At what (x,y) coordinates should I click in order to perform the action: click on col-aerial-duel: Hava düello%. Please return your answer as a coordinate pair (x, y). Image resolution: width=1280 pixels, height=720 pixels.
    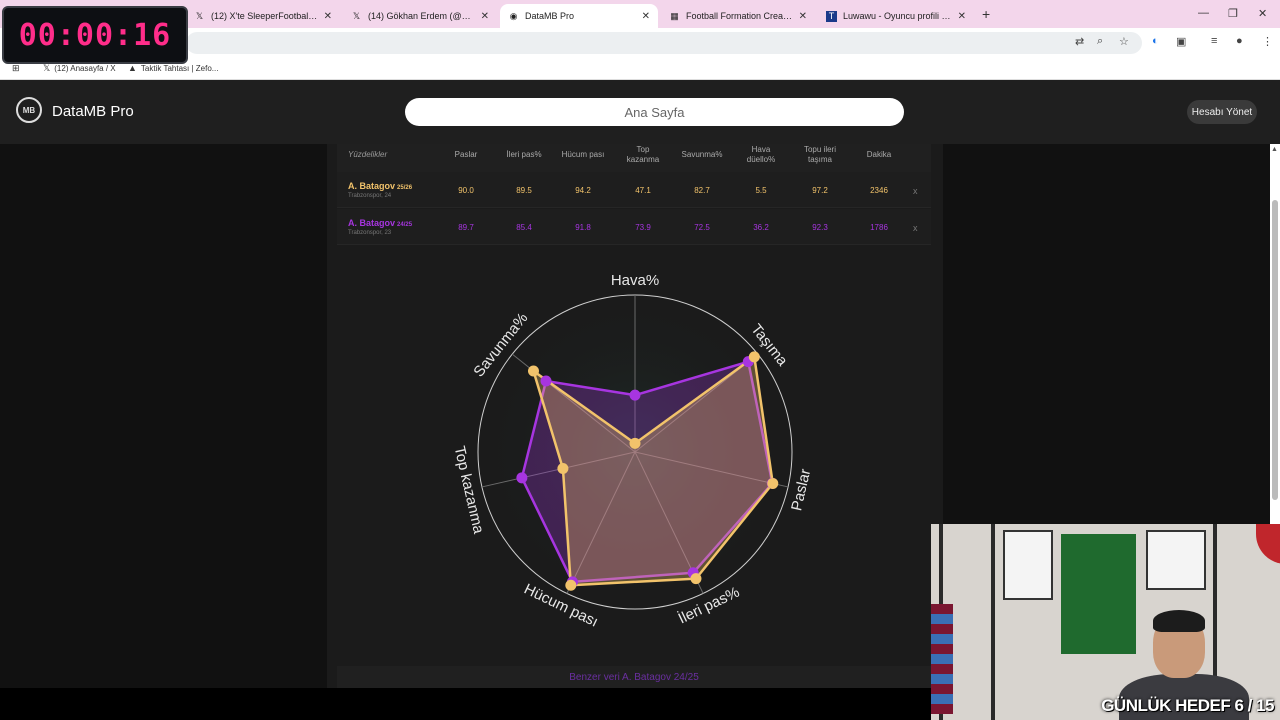
    Looking at the image, I should click on (761, 155).